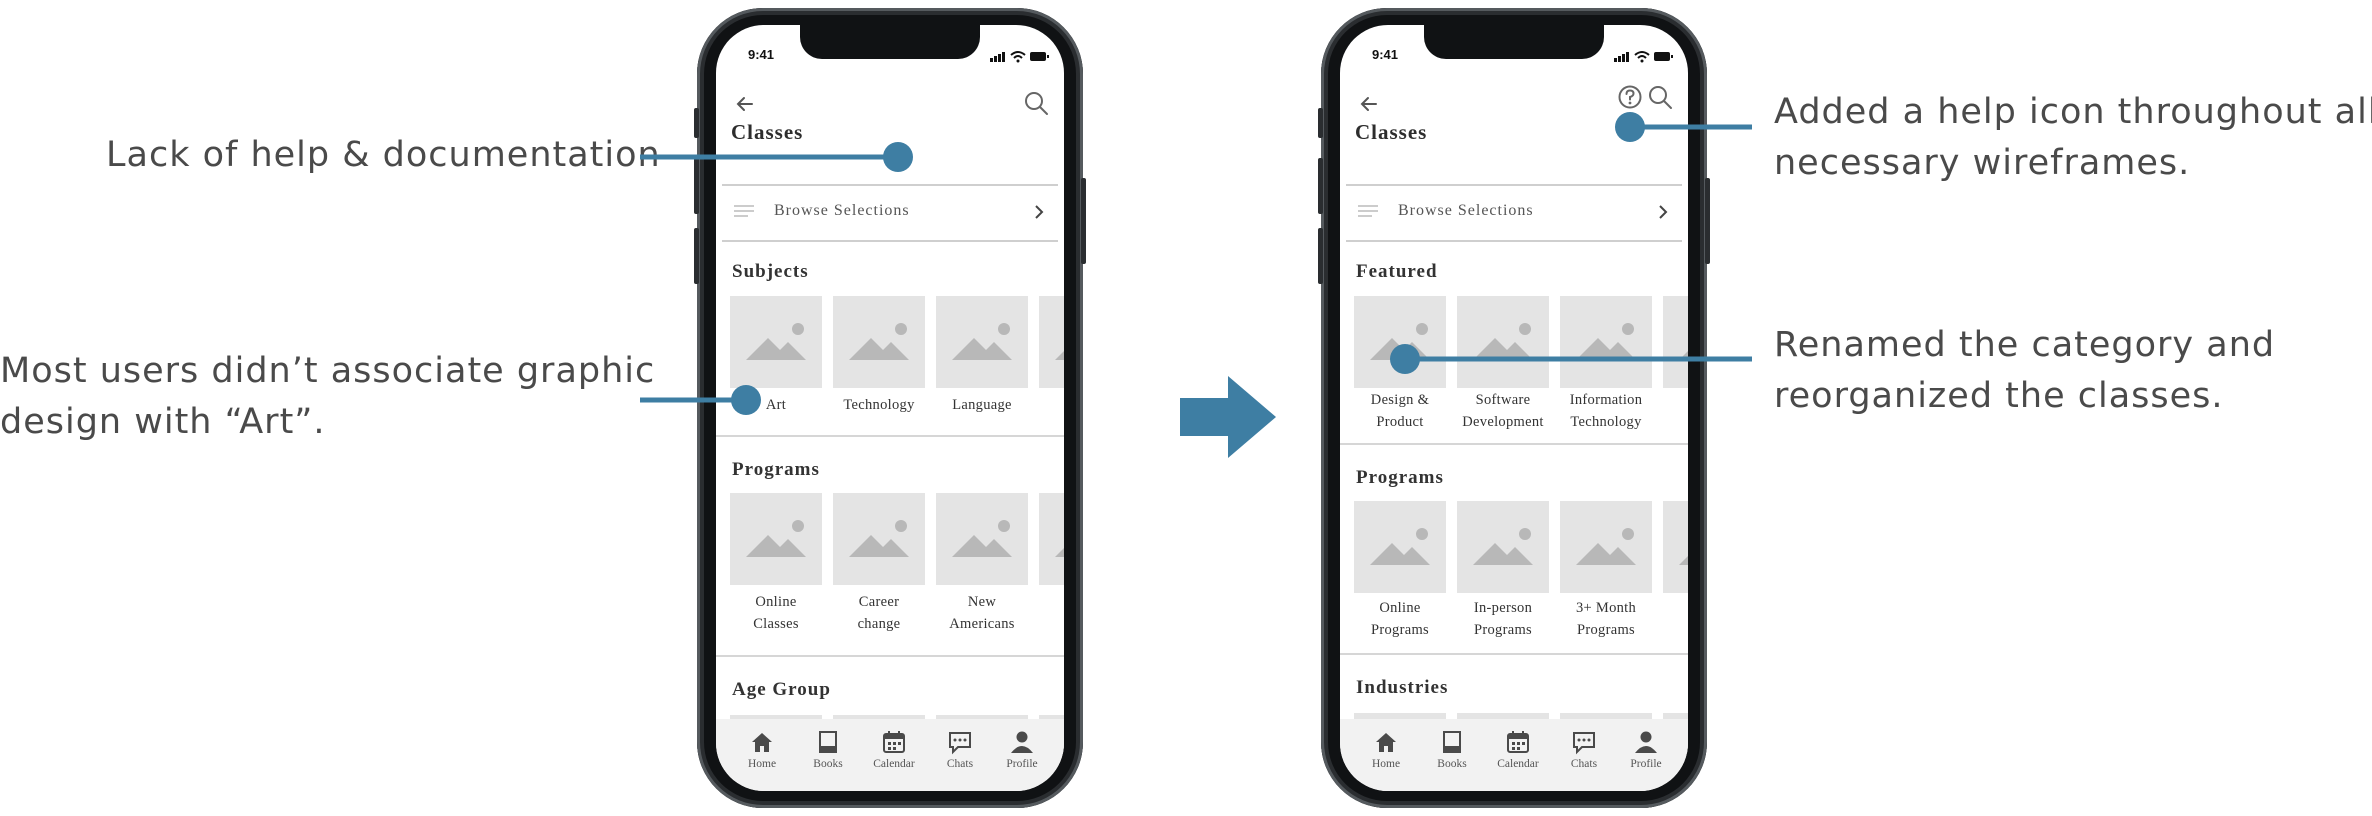  I want to click on connector-help-added, so click(1683, 127).